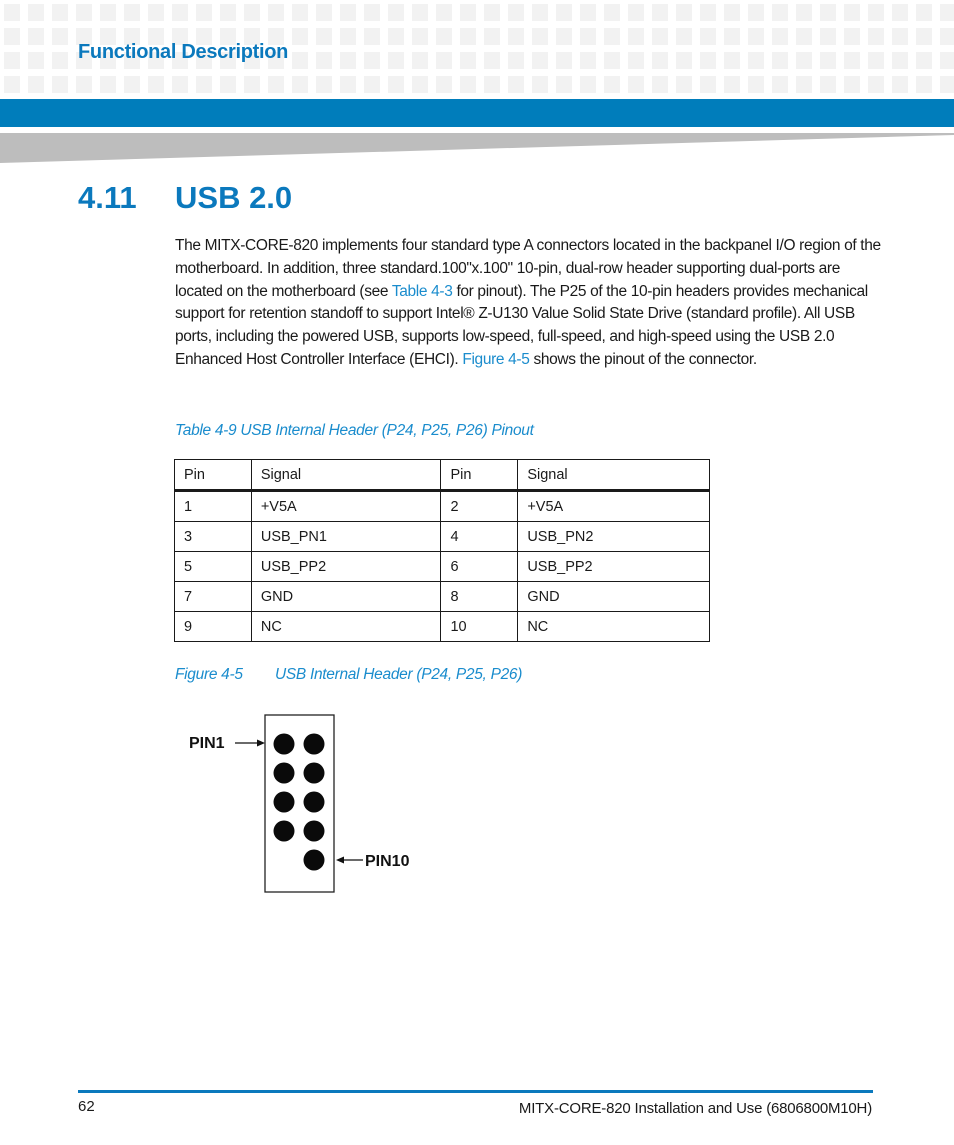 This screenshot has width=954, height=1145. I want to click on table-cell: 5, so click(213, 566).